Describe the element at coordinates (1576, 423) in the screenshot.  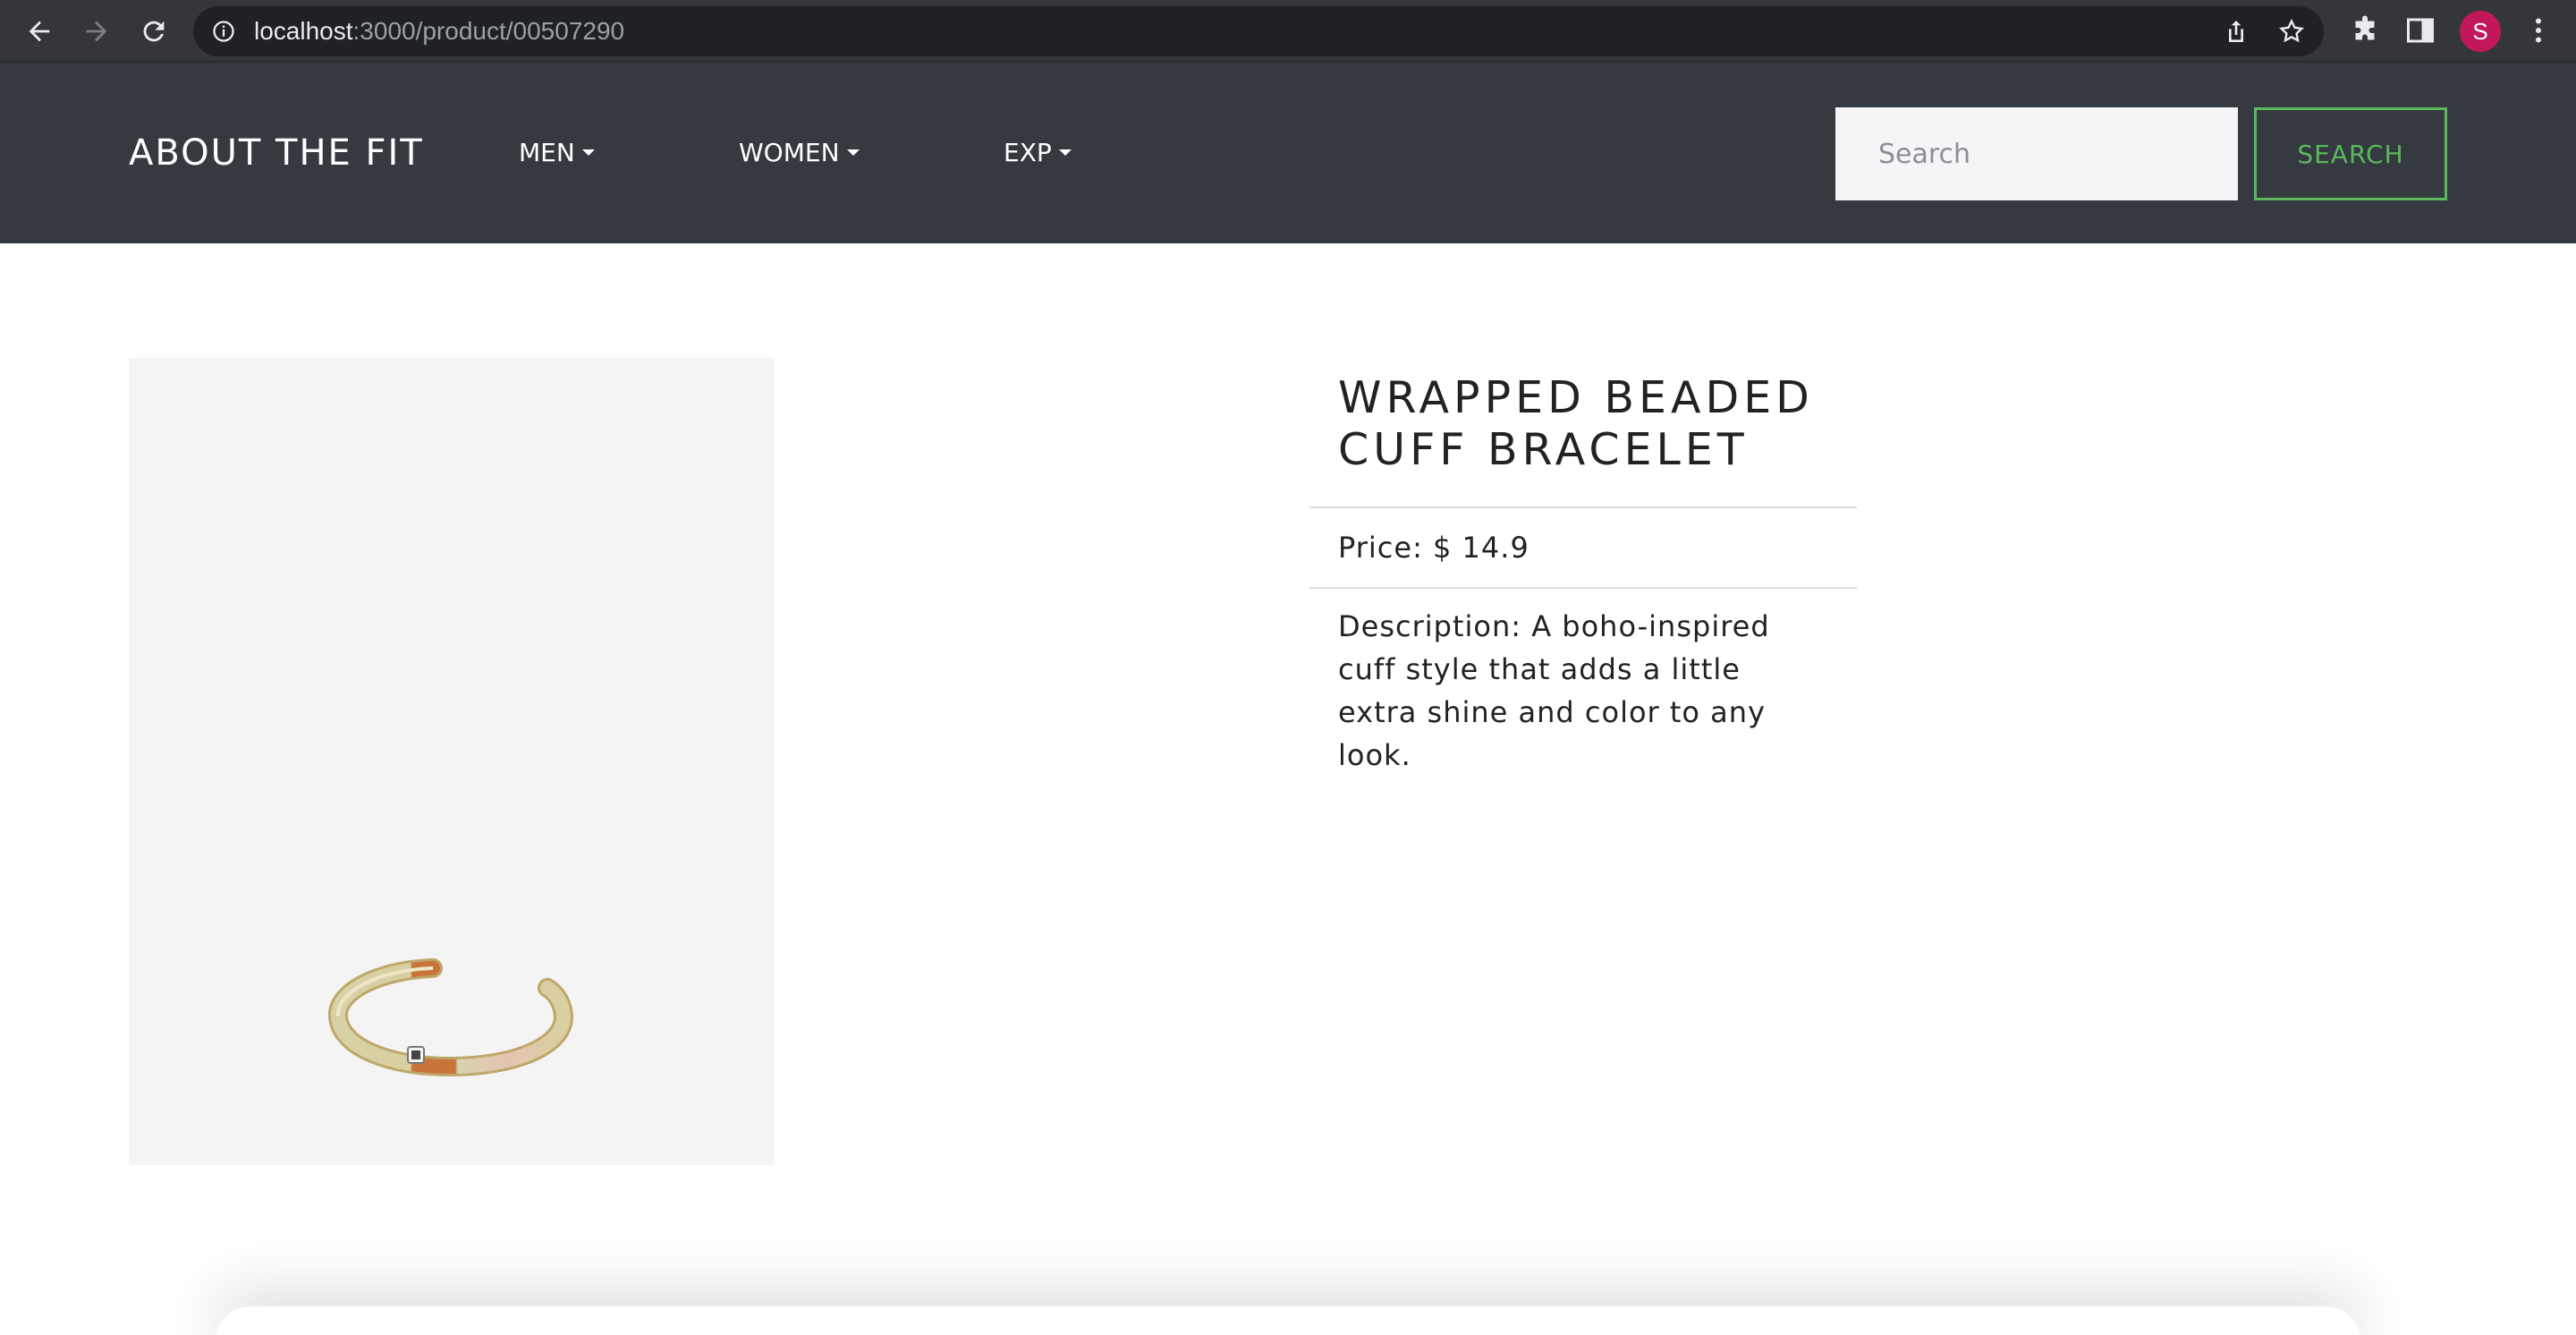
I see `product-title: WRAPPED BEADED CUFF BRACELET` at that location.